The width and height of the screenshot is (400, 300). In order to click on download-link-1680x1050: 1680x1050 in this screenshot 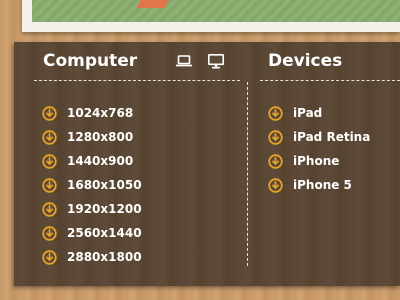, I will do `click(92, 185)`.